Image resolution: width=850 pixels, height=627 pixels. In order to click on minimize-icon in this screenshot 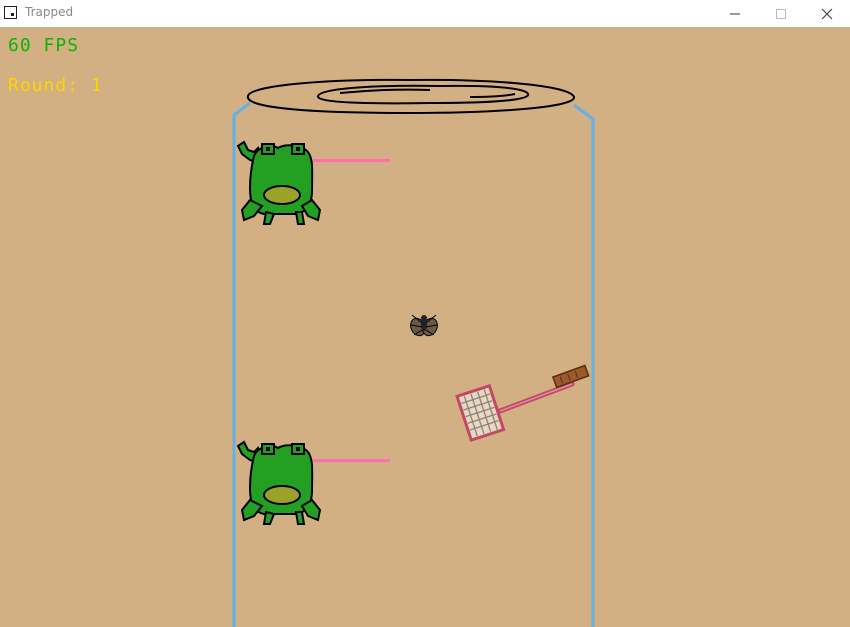, I will do `click(735, 13)`.